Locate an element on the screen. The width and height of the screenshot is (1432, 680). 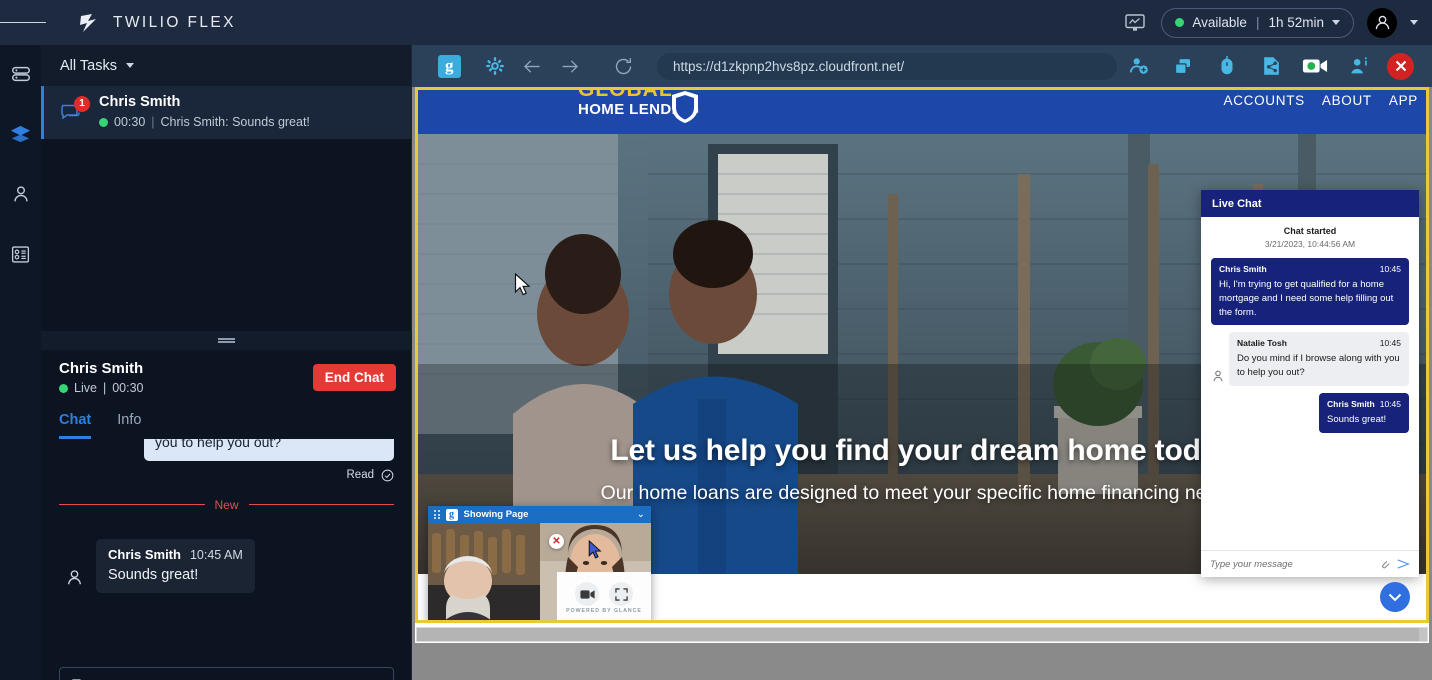
task-meta: 00:30 | Chris Smith: Sounds great! is located at coordinates (204, 122).